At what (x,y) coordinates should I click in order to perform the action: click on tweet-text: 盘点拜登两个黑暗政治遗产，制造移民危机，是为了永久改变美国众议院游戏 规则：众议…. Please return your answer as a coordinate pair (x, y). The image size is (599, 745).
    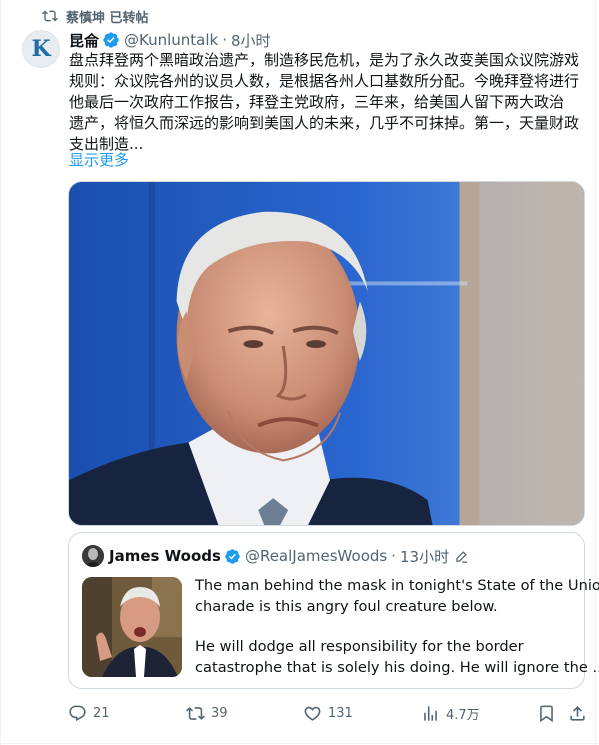
    Looking at the image, I should click on (325, 102).